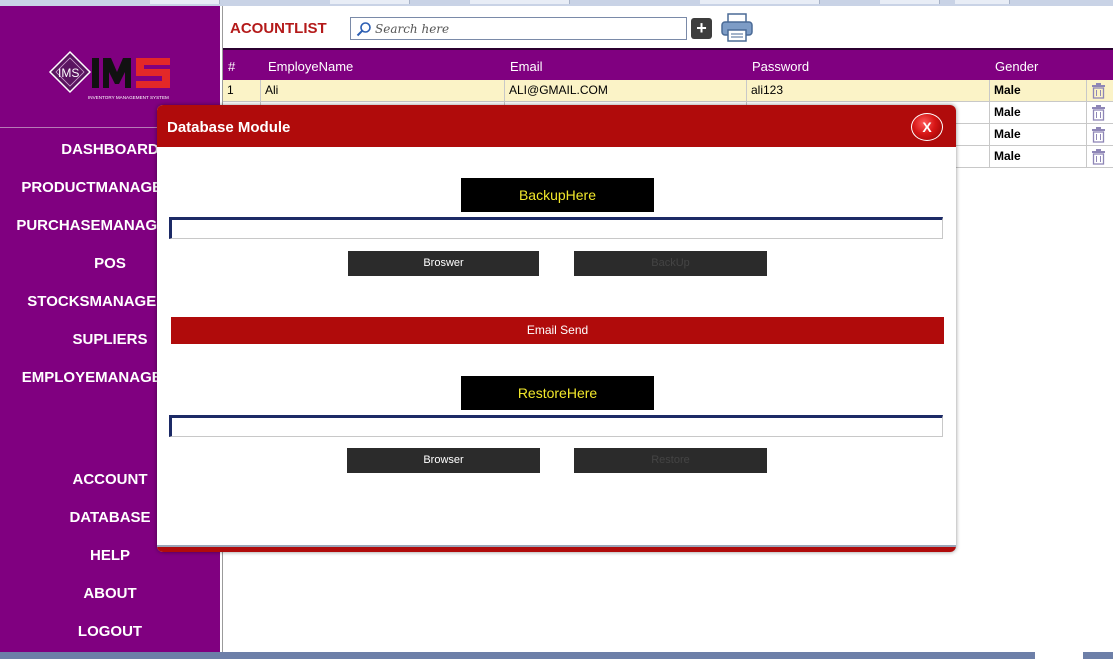 This screenshot has height=659, width=1113. I want to click on dialog-title: Database Module, so click(229, 127).